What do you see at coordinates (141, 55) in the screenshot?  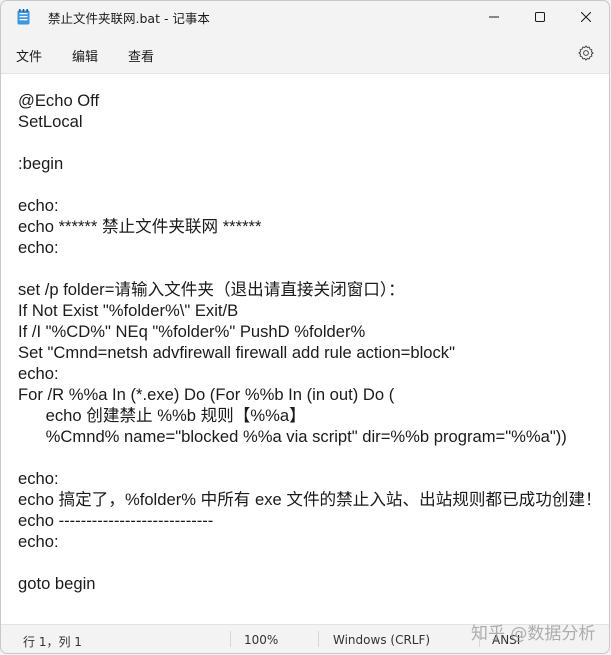 I see `menu-view: 查看` at bounding box center [141, 55].